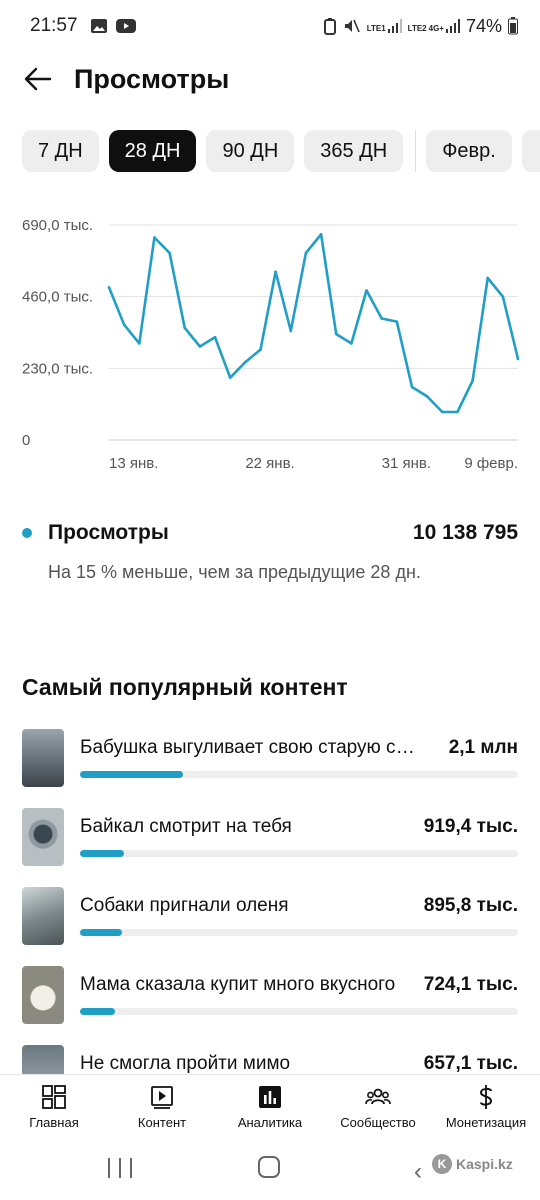  What do you see at coordinates (269, 463) in the screenshot?
I see `x-tick-label: 22 янв.` at bounding box center [269, 463].